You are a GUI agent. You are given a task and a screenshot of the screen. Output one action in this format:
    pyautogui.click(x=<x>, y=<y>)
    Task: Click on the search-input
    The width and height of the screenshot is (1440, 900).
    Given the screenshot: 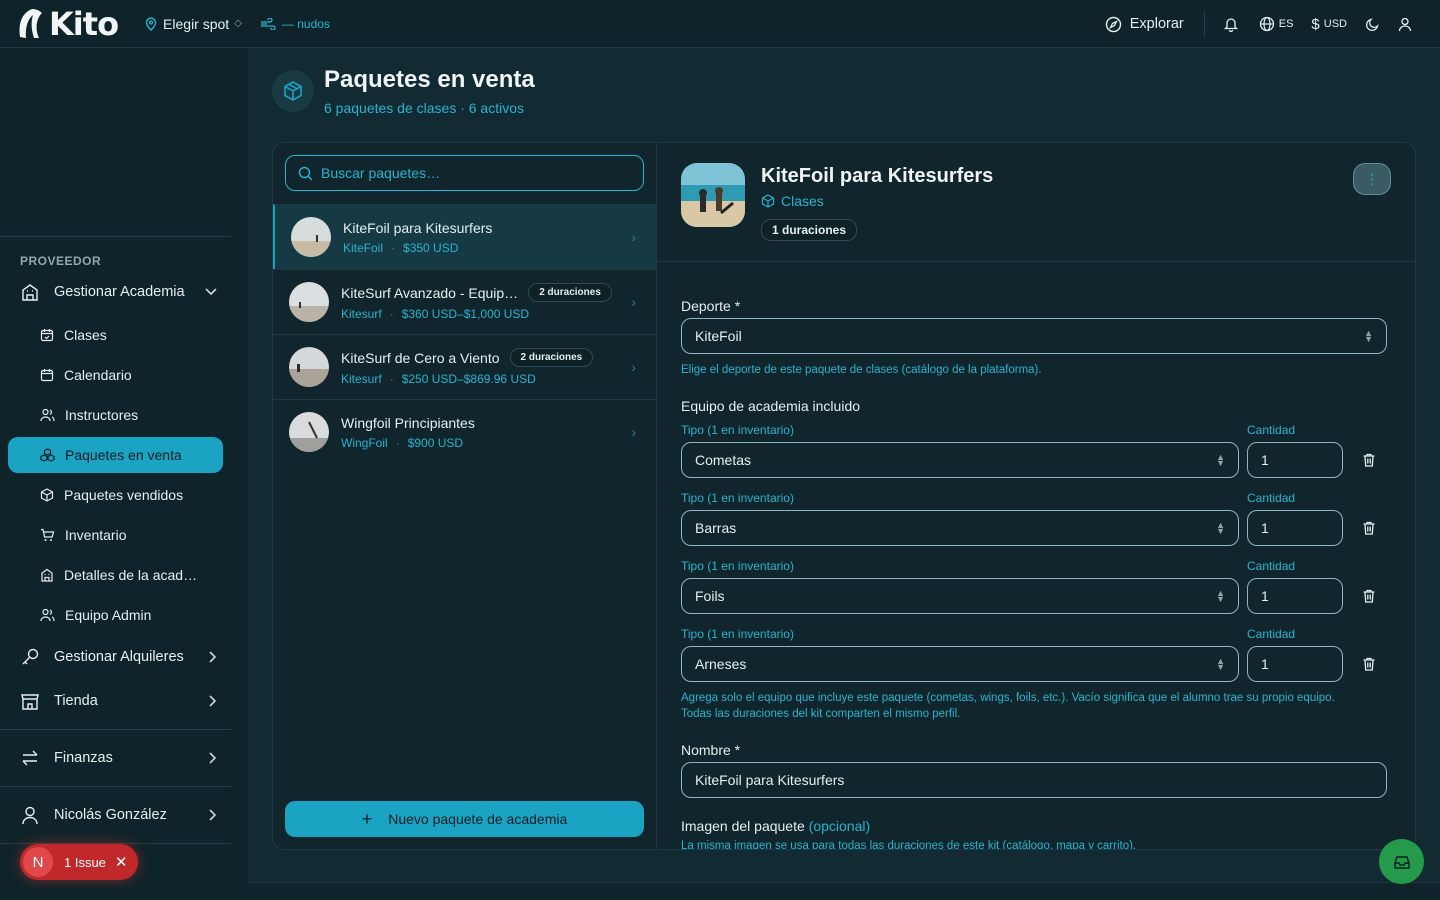 What is the action you would take?
    pyautogui.click(x=471, y=173)
    